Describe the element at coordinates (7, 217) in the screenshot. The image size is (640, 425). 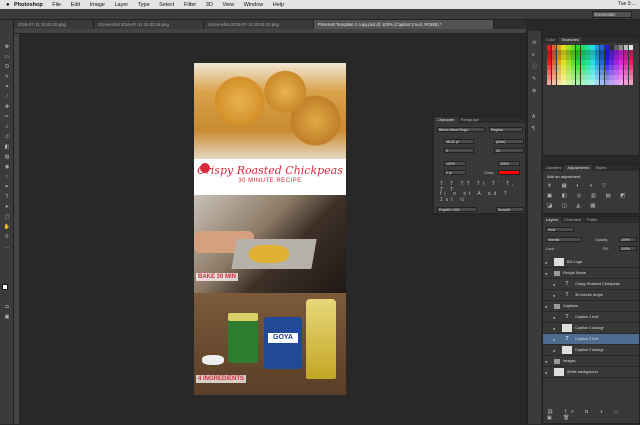
I see `shape-tool-icon: ▢` at that location.